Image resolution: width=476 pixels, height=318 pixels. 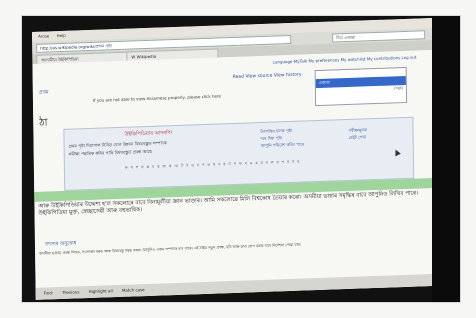 I want to click on help-link: ৱেইট পেজ, so click(x=358, y=138).